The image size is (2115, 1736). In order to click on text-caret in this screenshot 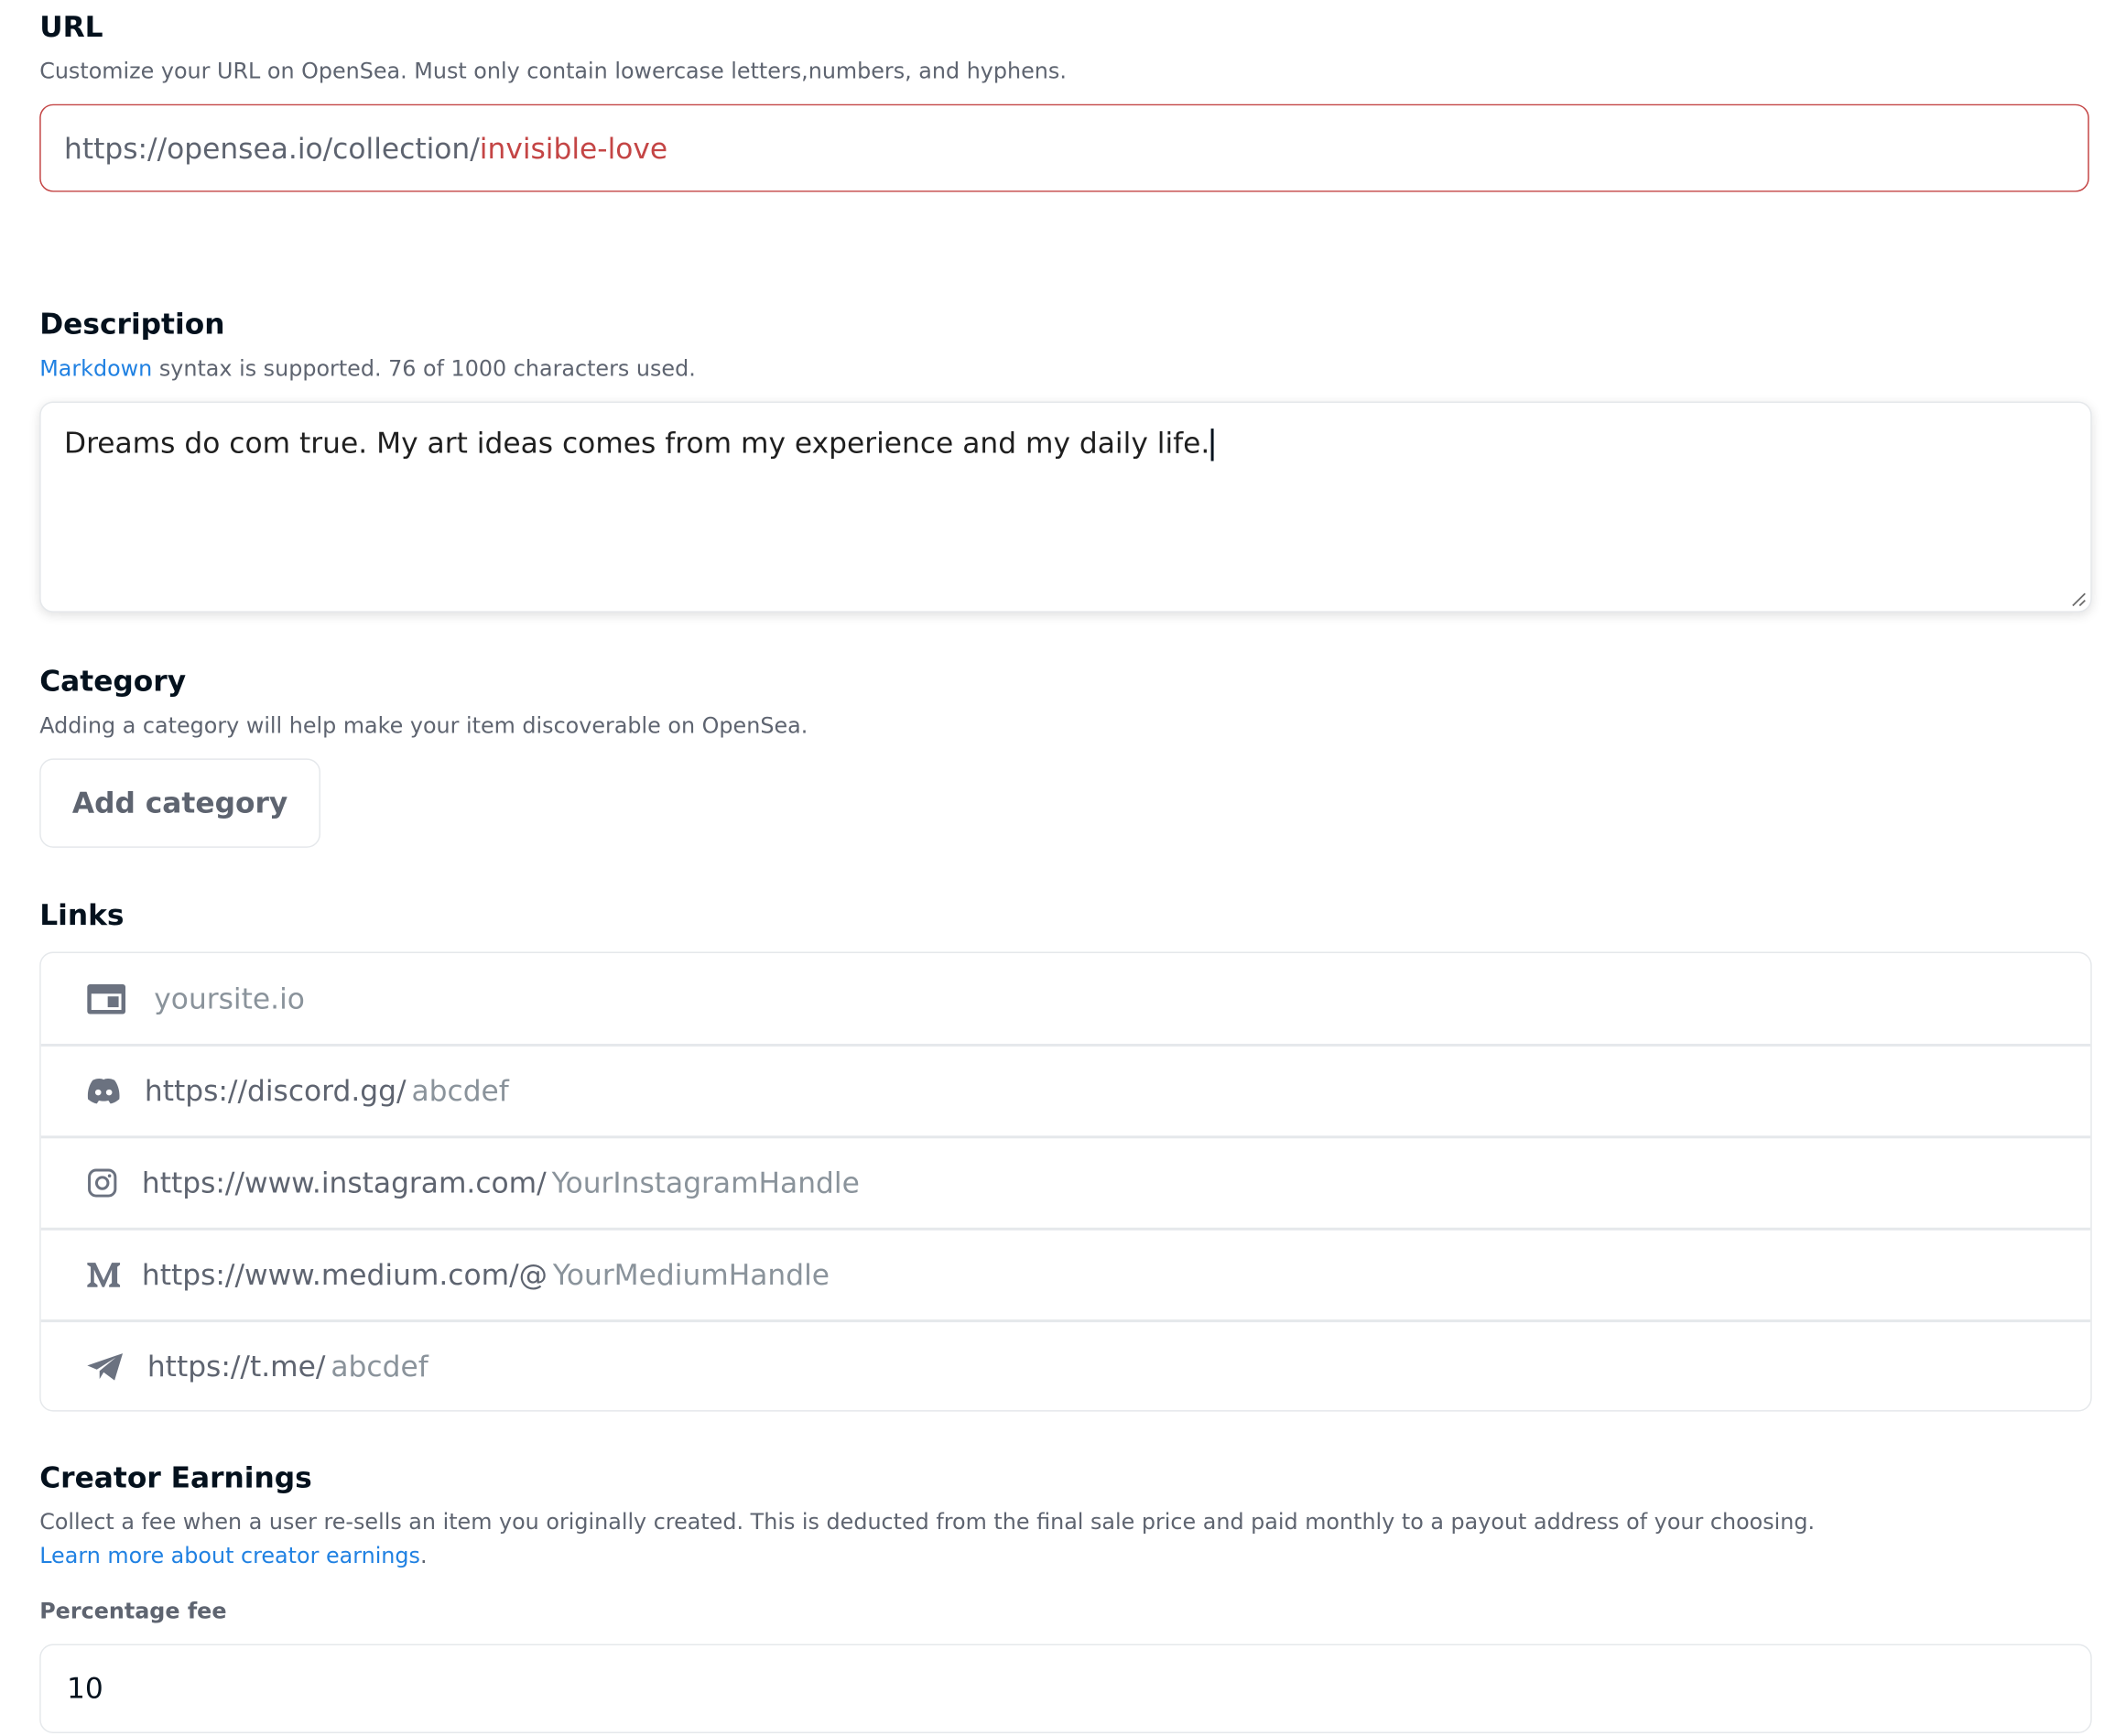, I will do `click(1212, 445)`.